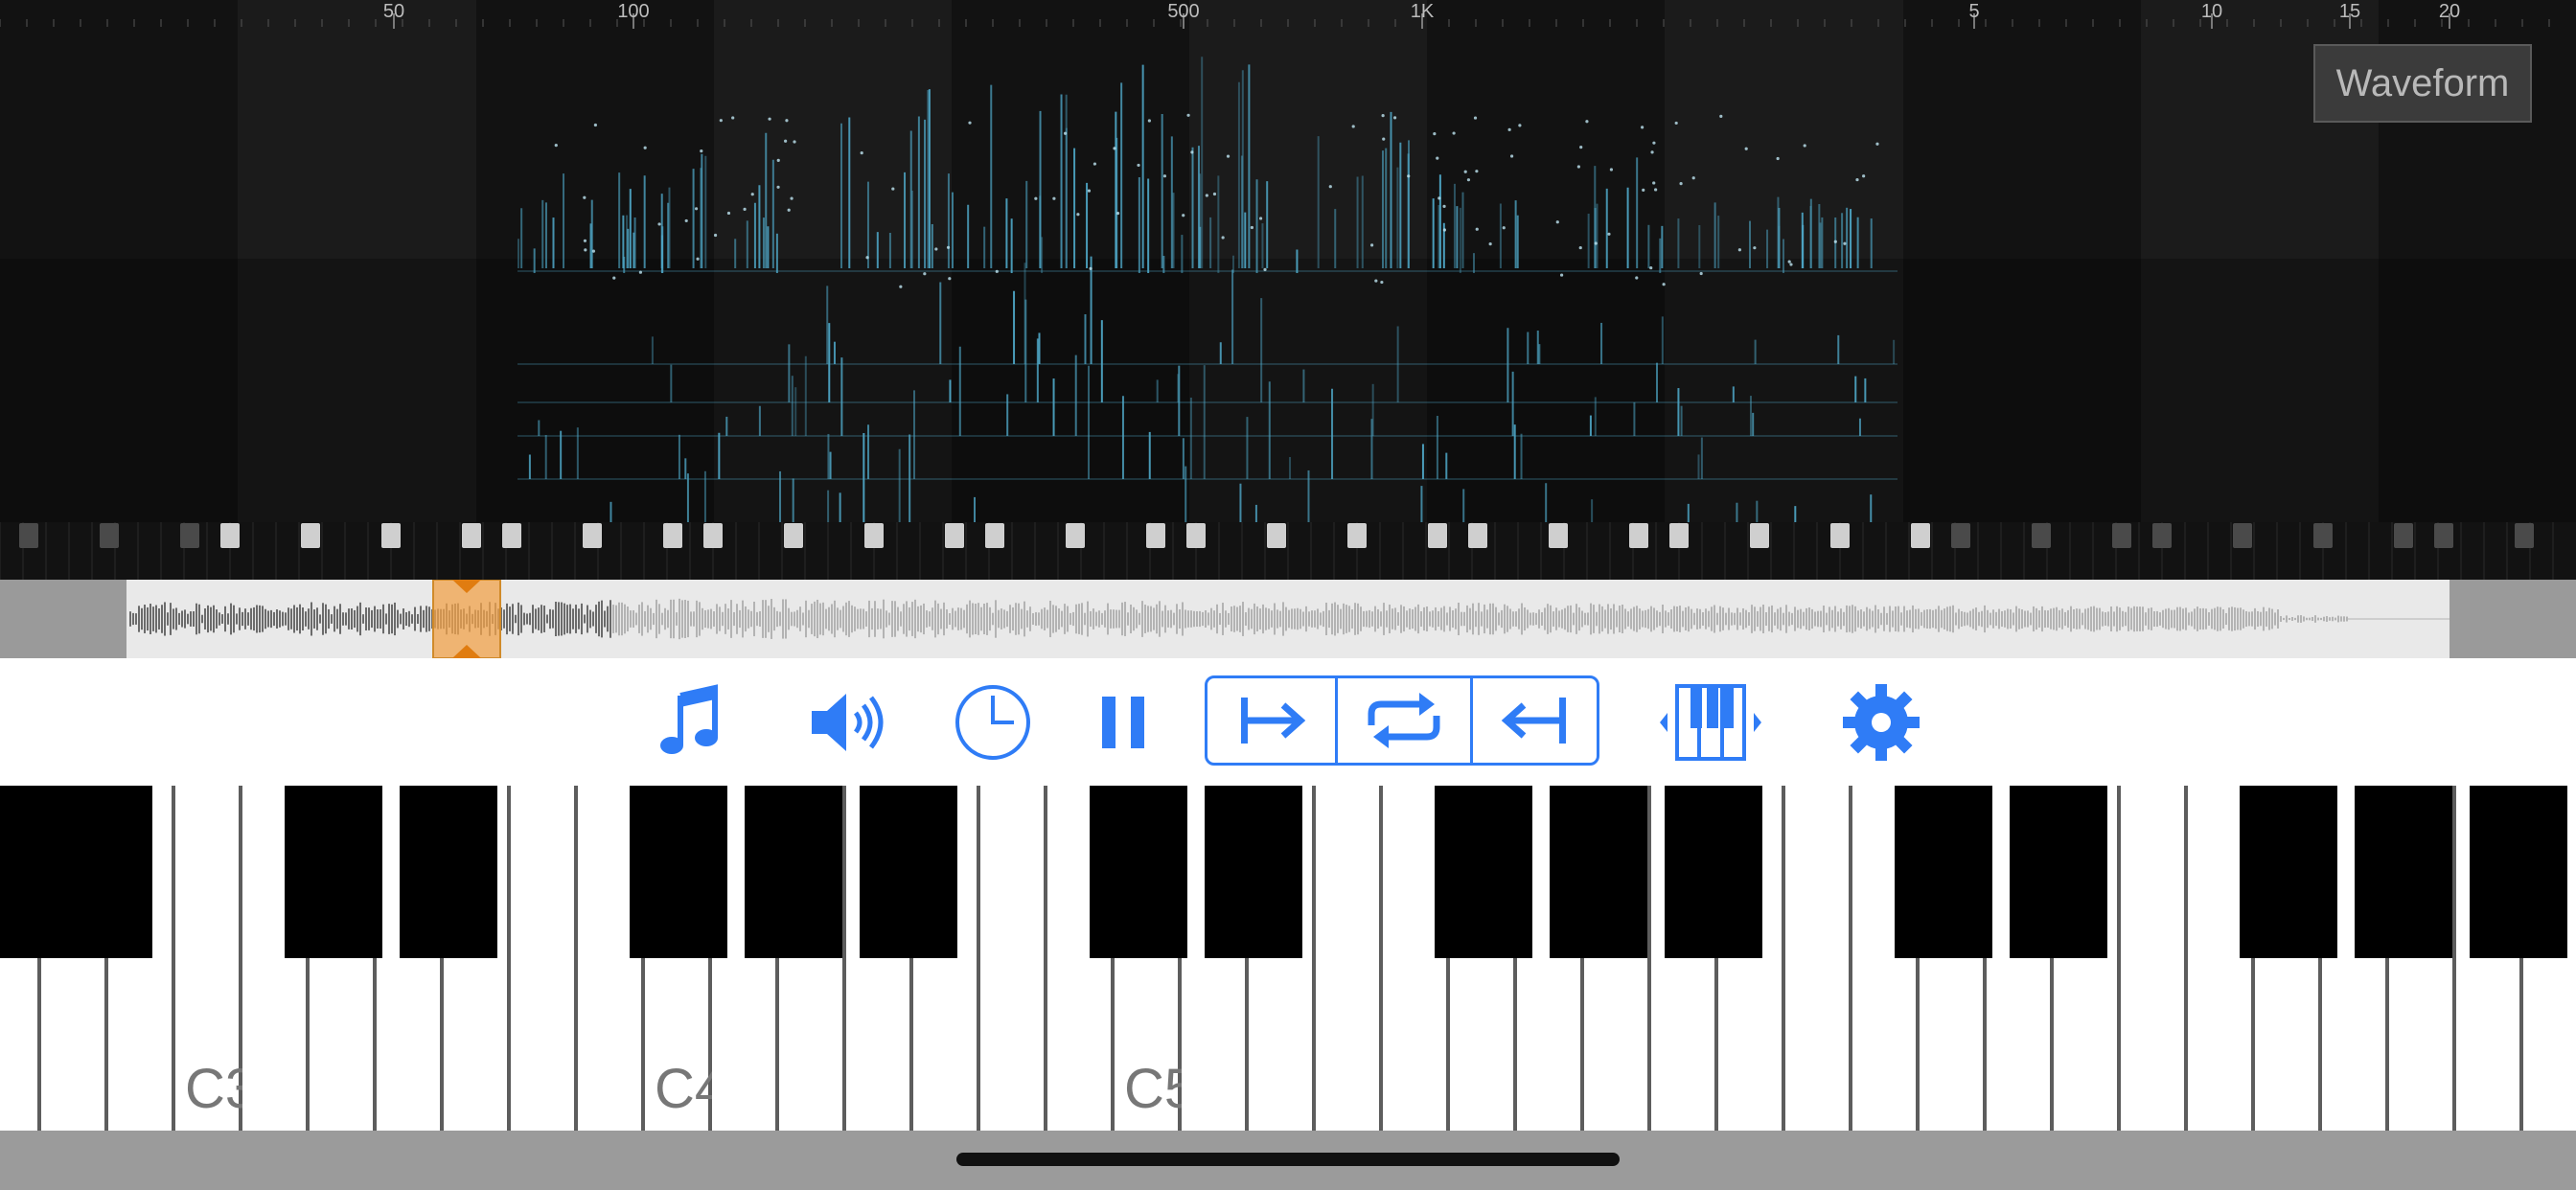 The height and width of the screenshot is (1190, 2576). What do you see at coordinates (690, 723) in the screenshot?
I see `music-note-button` at bounding box center [690, 723].